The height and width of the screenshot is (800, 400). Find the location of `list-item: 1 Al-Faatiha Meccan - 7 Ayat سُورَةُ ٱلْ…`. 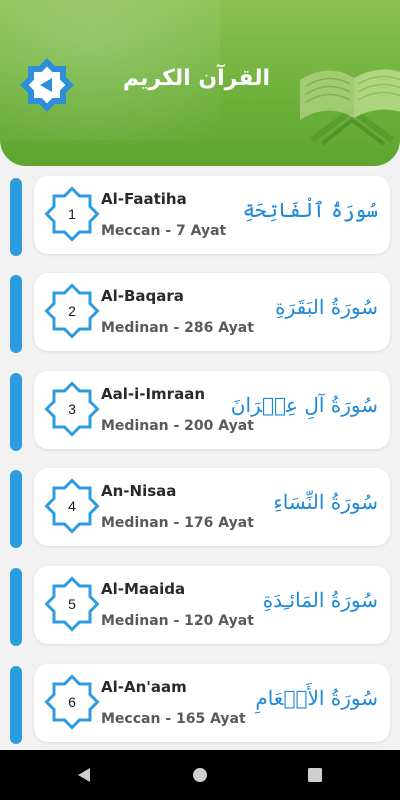

list-item: 1 Al-Faatiha Meccan - 7 Ayat سُورَةُ ٱلْ… is located at coordinates (200, 216).